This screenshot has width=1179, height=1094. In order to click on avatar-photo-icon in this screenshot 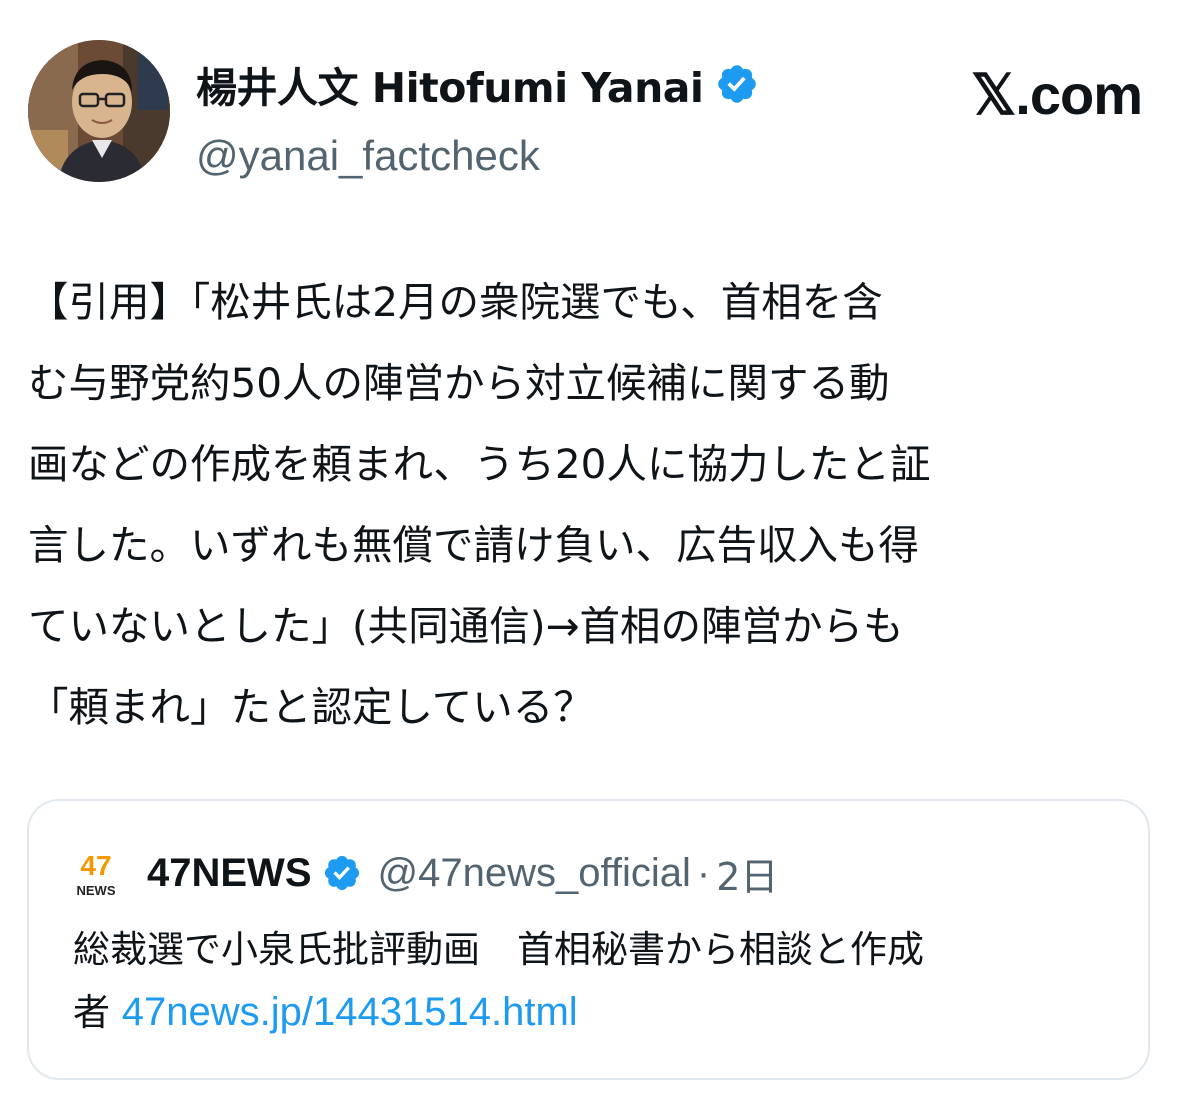, I will do `click(99, 111)`.